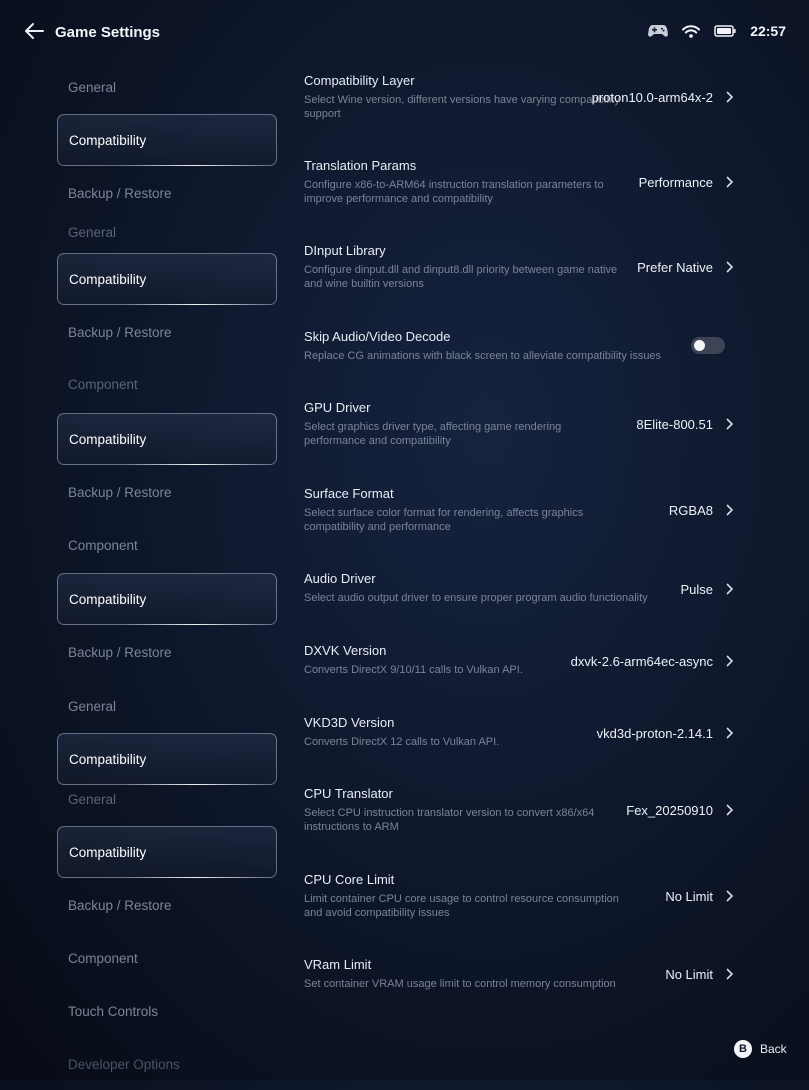  I want to click on setting-value: Pulse, so click(696, 589).